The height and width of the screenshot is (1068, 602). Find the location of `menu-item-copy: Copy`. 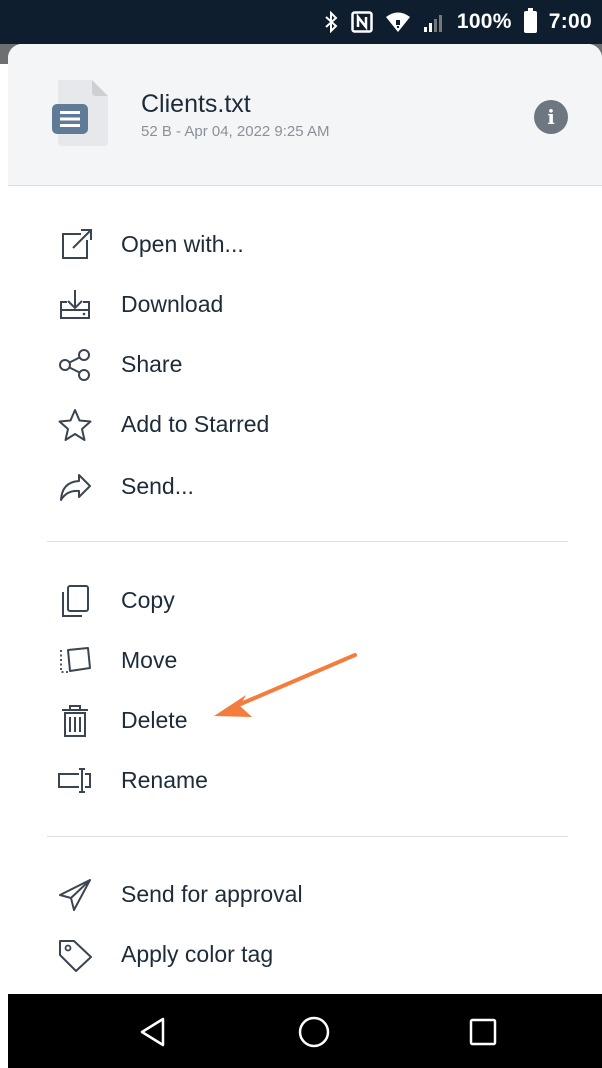

menu-item-copy: Copy is located at coordinates (305, 600).